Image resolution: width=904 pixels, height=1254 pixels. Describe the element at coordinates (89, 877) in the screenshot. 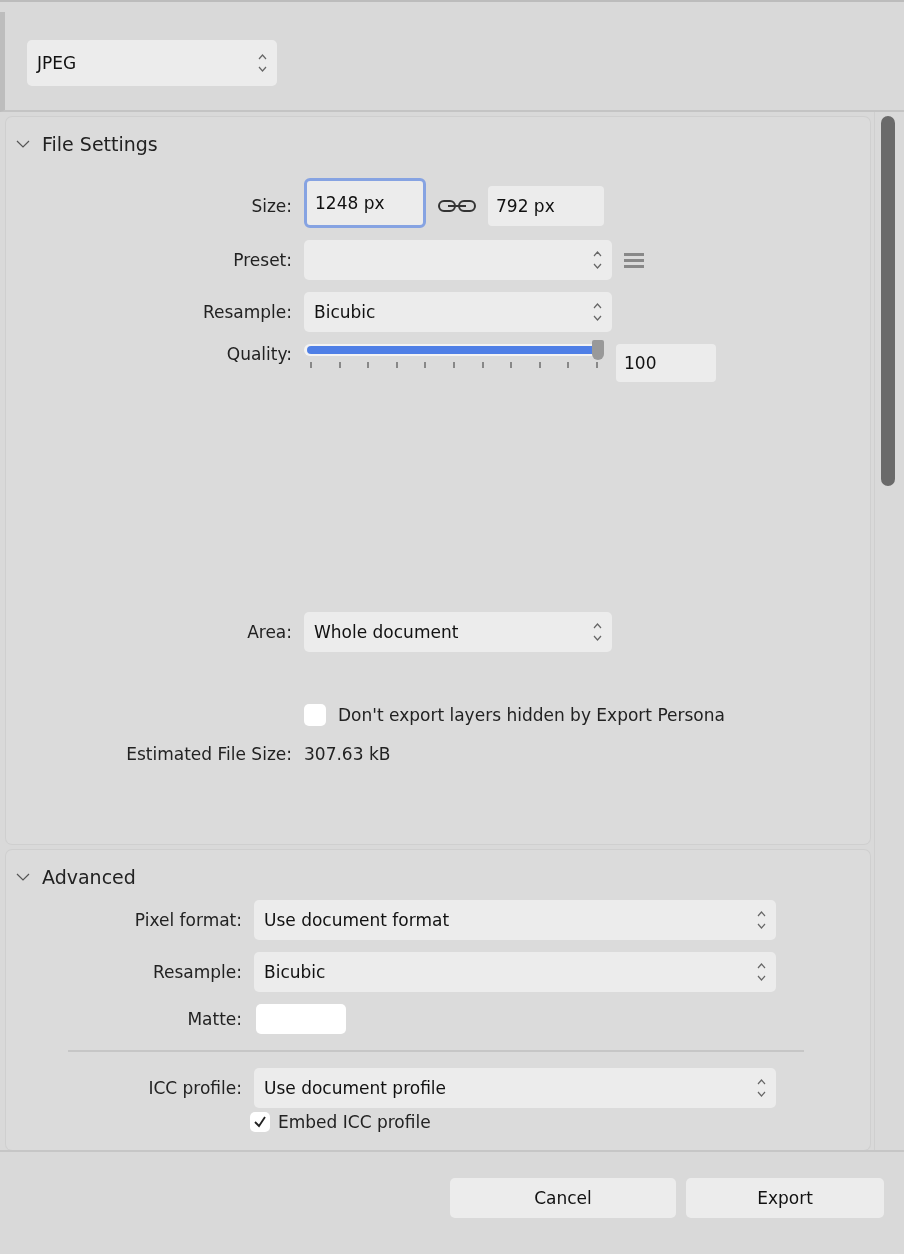

I see `section-title: Advanced` at that location.